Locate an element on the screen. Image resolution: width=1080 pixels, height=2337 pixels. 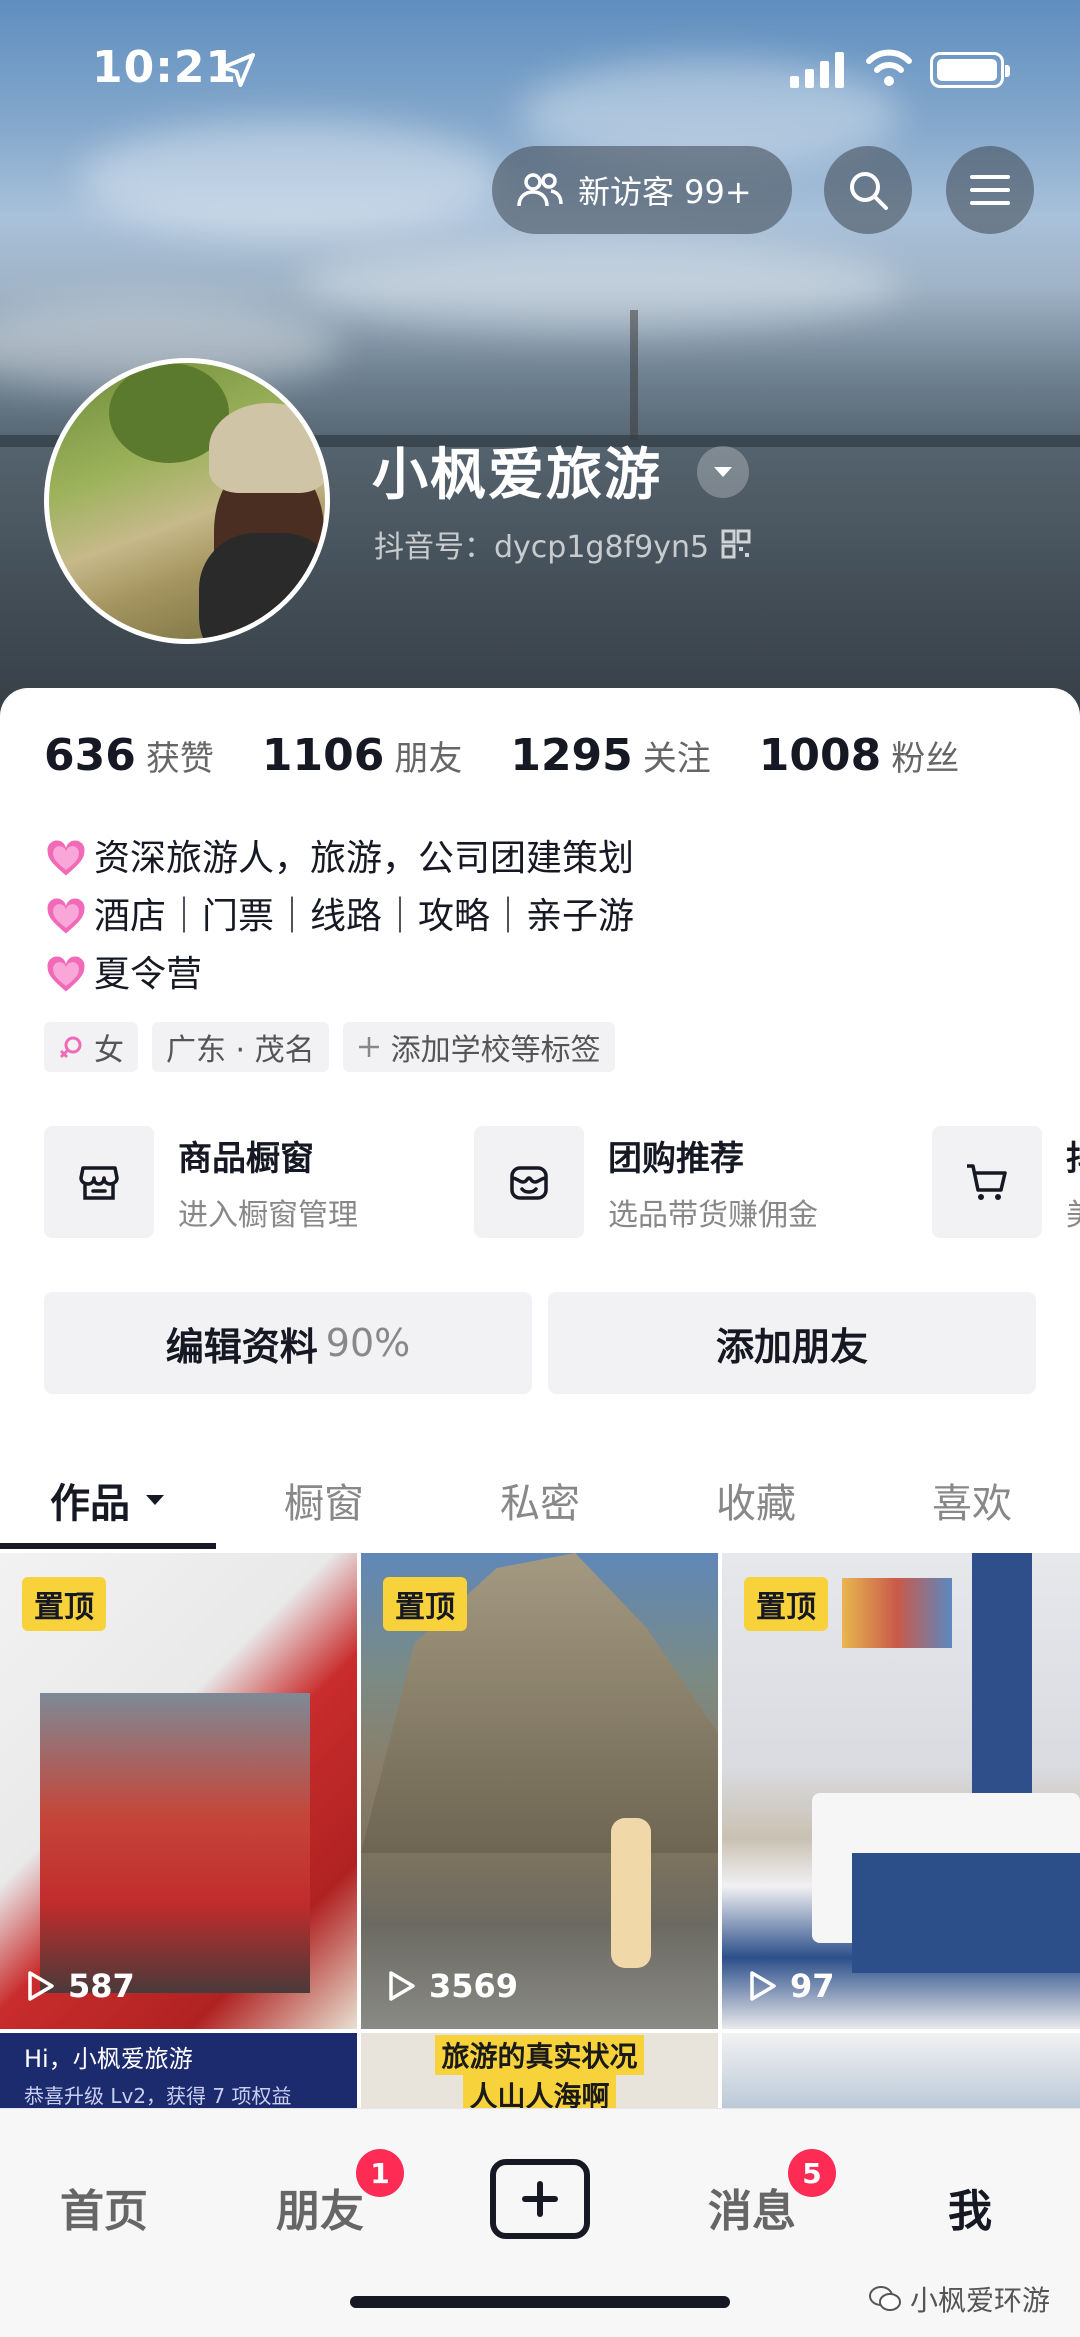
play-count: 97 is located at coordinates (791, 1986).